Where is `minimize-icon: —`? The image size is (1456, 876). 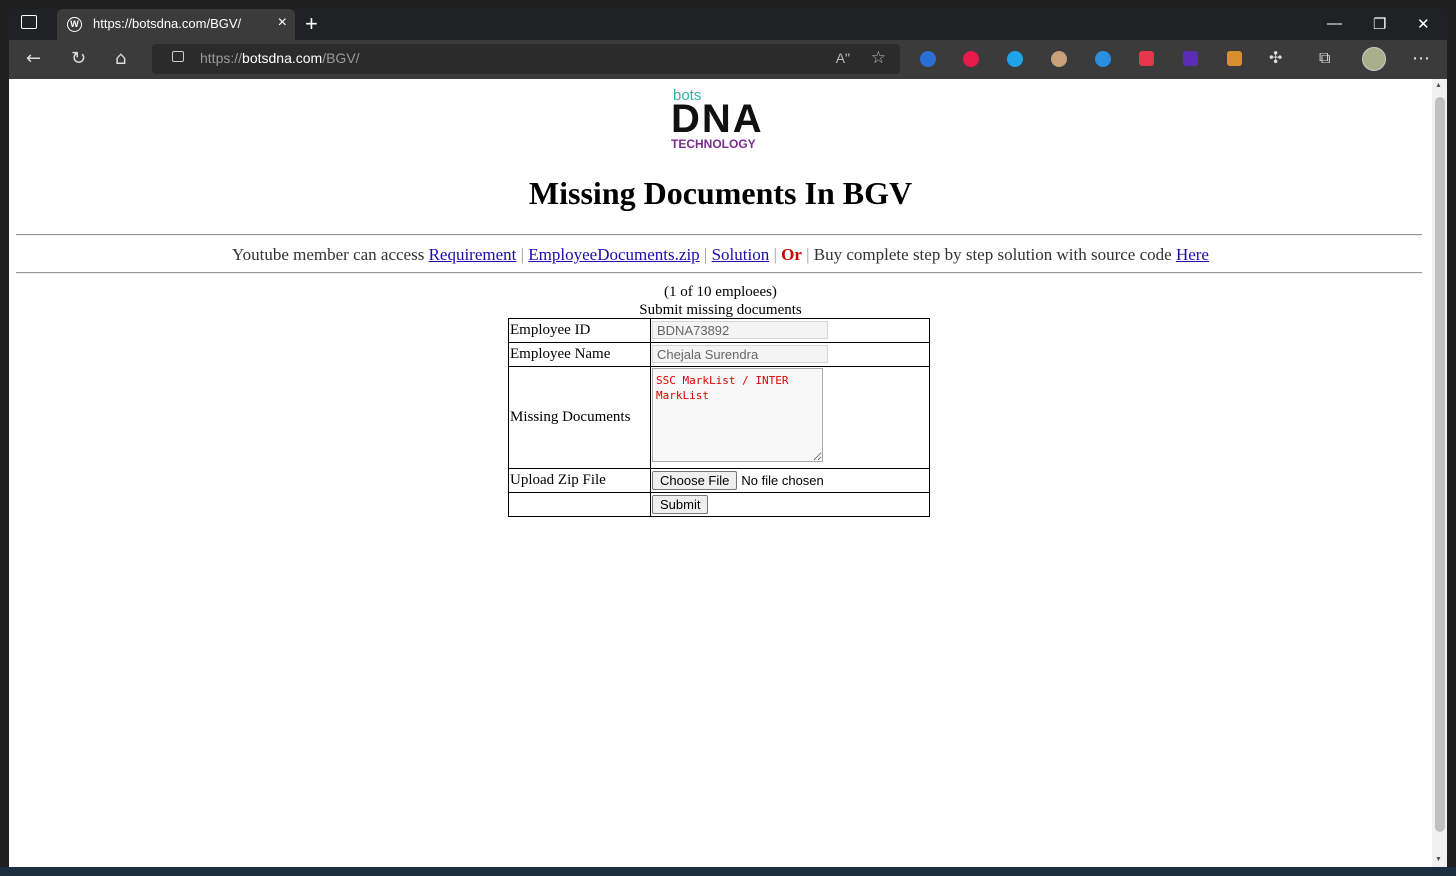 minimize-icon: — is located at coordinates (1334, 23).